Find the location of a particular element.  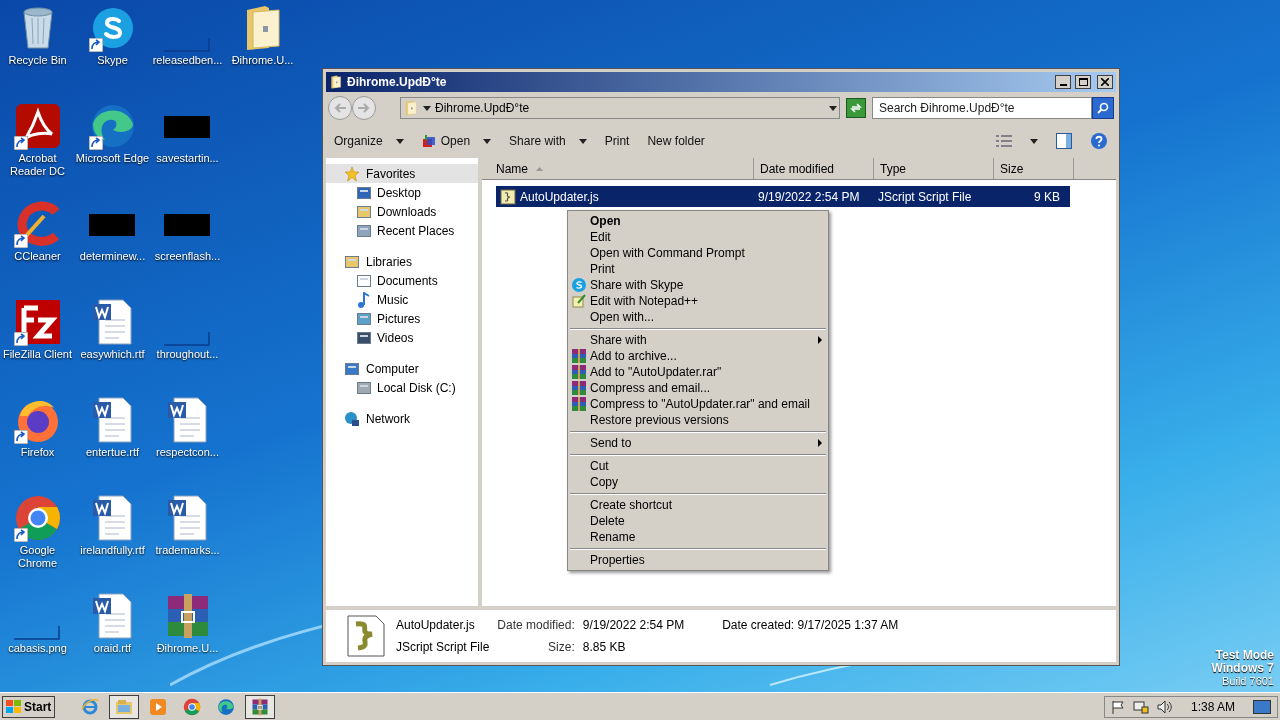

desktop-icon-label: entertue.rtf is located at coordinates (112, 452).